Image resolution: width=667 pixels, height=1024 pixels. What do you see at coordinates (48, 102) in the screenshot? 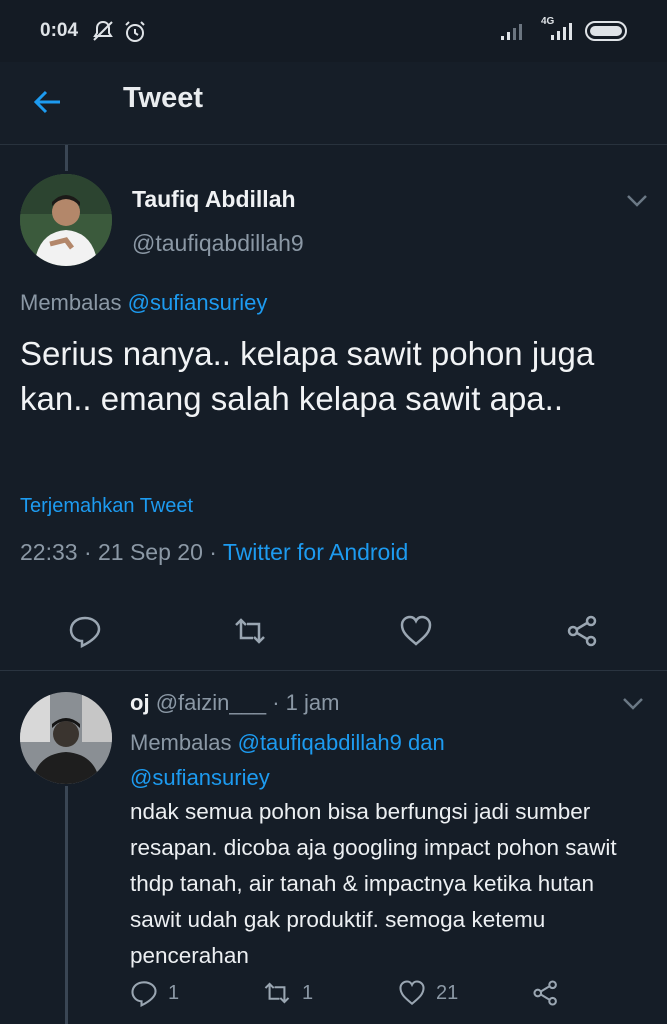
I see `back-arrow-icon` at bounding box center [48, 102].